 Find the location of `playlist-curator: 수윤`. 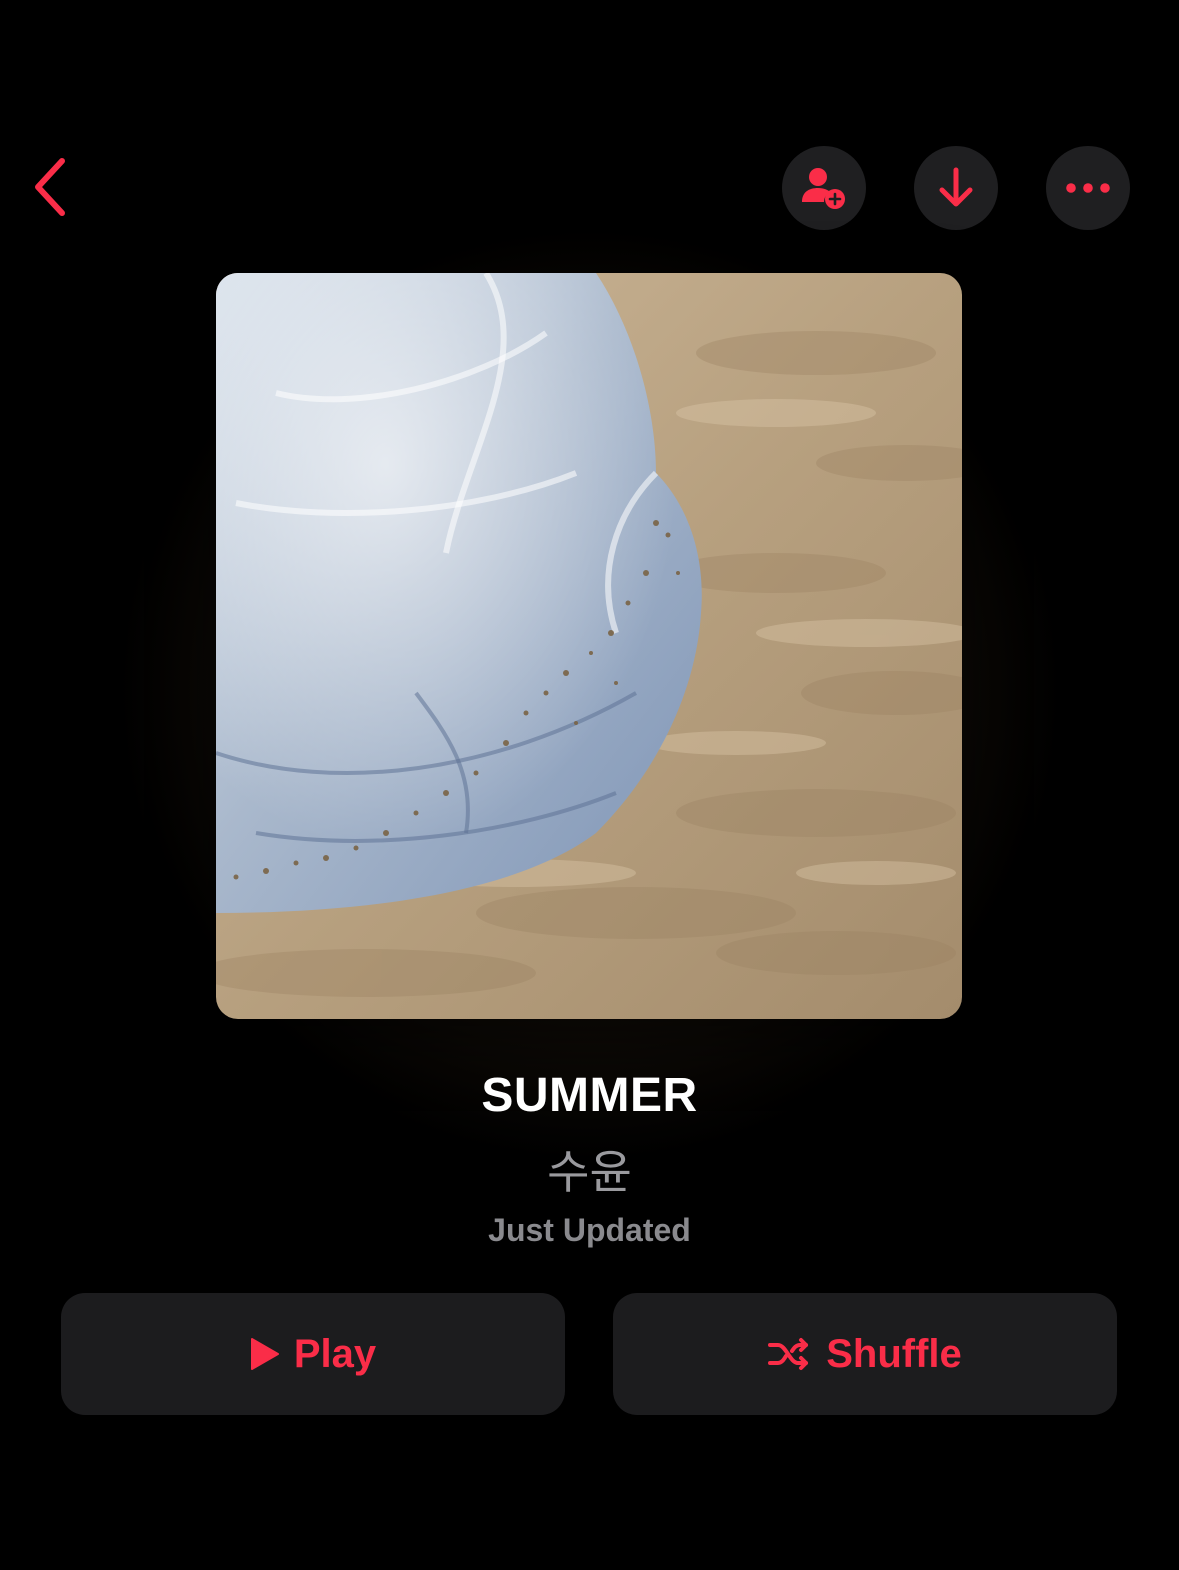

playlist-curator: 수윤 is located at coordinates (589, 1169).